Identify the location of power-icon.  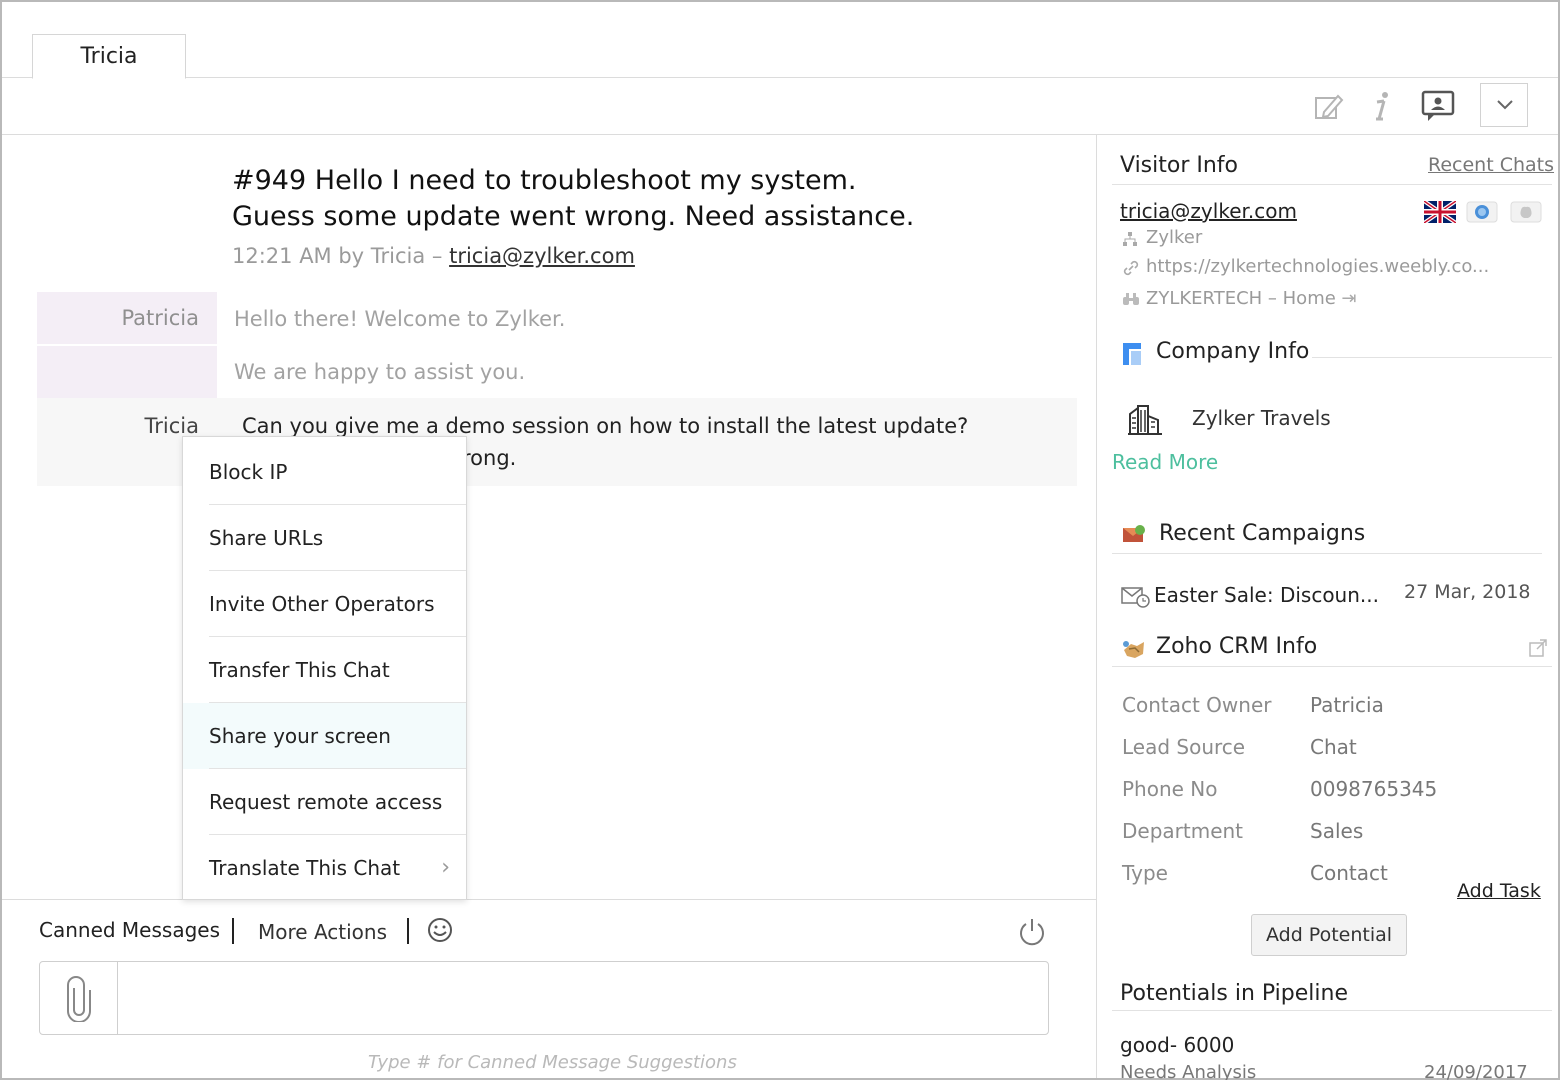
(1032, 932).